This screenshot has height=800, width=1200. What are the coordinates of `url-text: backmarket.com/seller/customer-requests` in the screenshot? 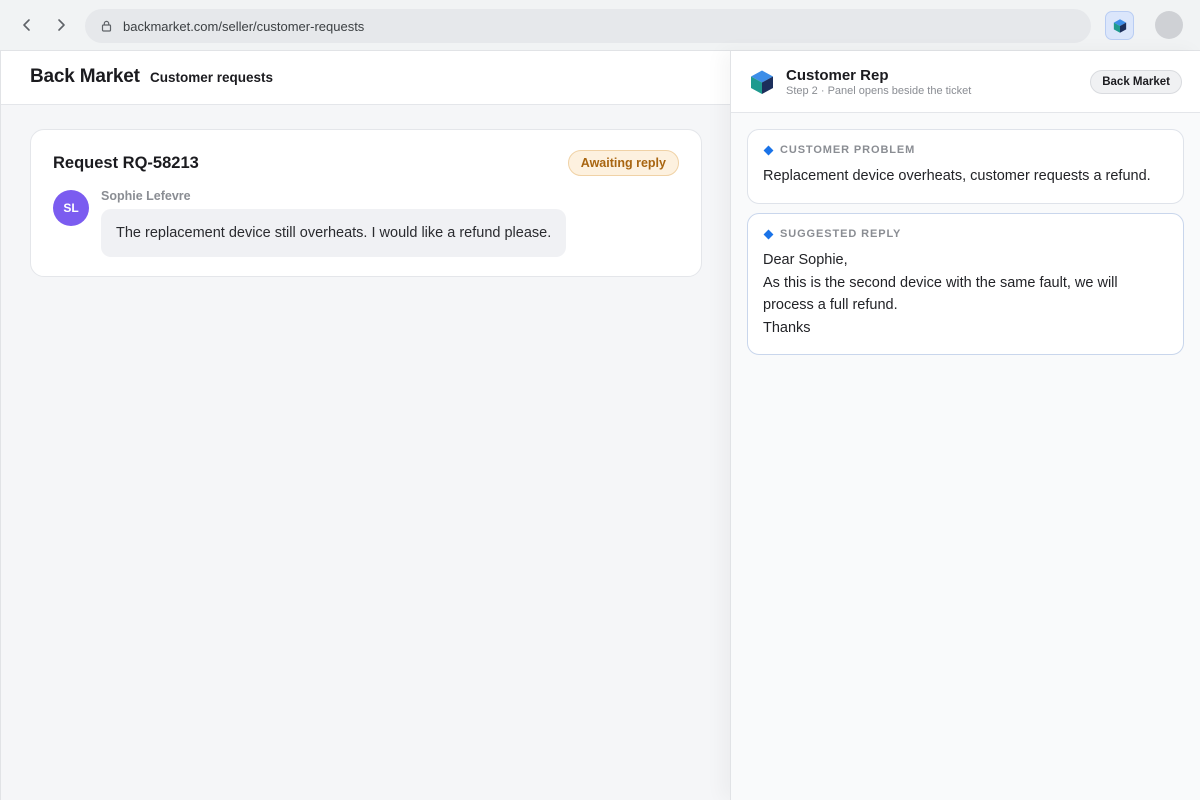 It's located at (244, 26).